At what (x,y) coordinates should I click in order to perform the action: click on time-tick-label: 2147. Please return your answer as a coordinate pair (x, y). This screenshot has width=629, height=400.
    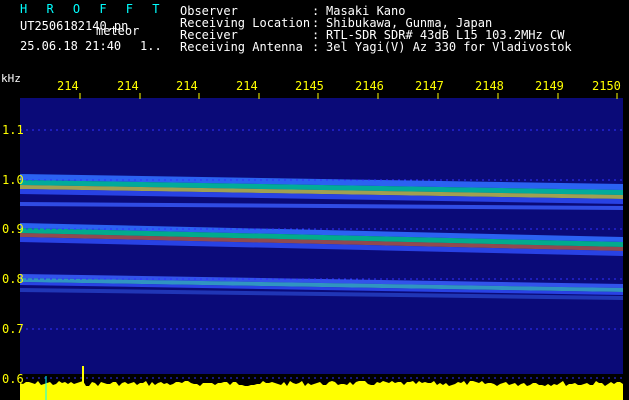
    Looking at the image, I should click on (429, 86).